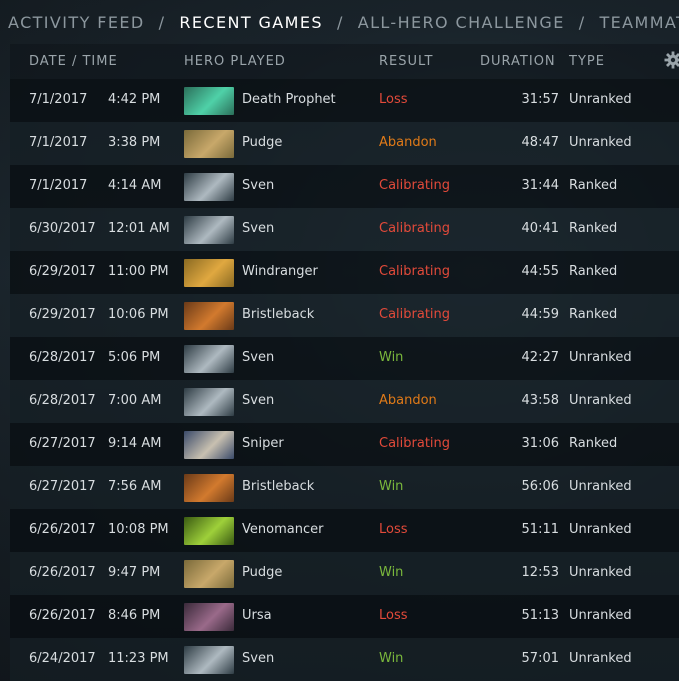 Image resolution: width=679 pixels, height=681 pixels. What do you see at coordinates (540, 271) in the screenshot?
I see `match-duration: 44:55` at bounding box center [540, 271].